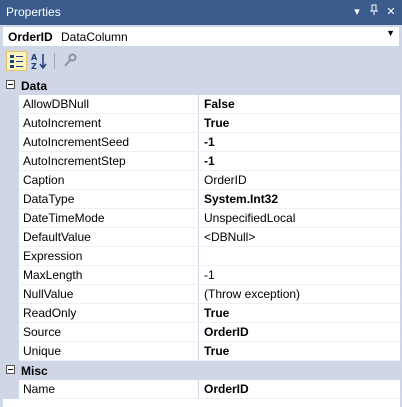 The height and width of the screenshot is (407, 402). Describe the element at coordinates (94, 37) in the screenshot. I see `object-type: DataColumn` at that location.